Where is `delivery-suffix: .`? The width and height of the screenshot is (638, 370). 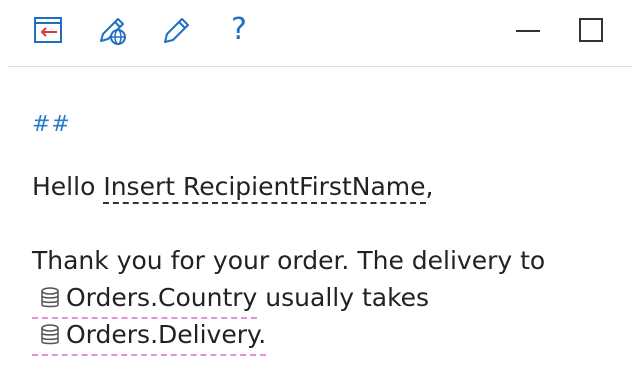
delivery-suffix: . is located at coordinates (262, 334).